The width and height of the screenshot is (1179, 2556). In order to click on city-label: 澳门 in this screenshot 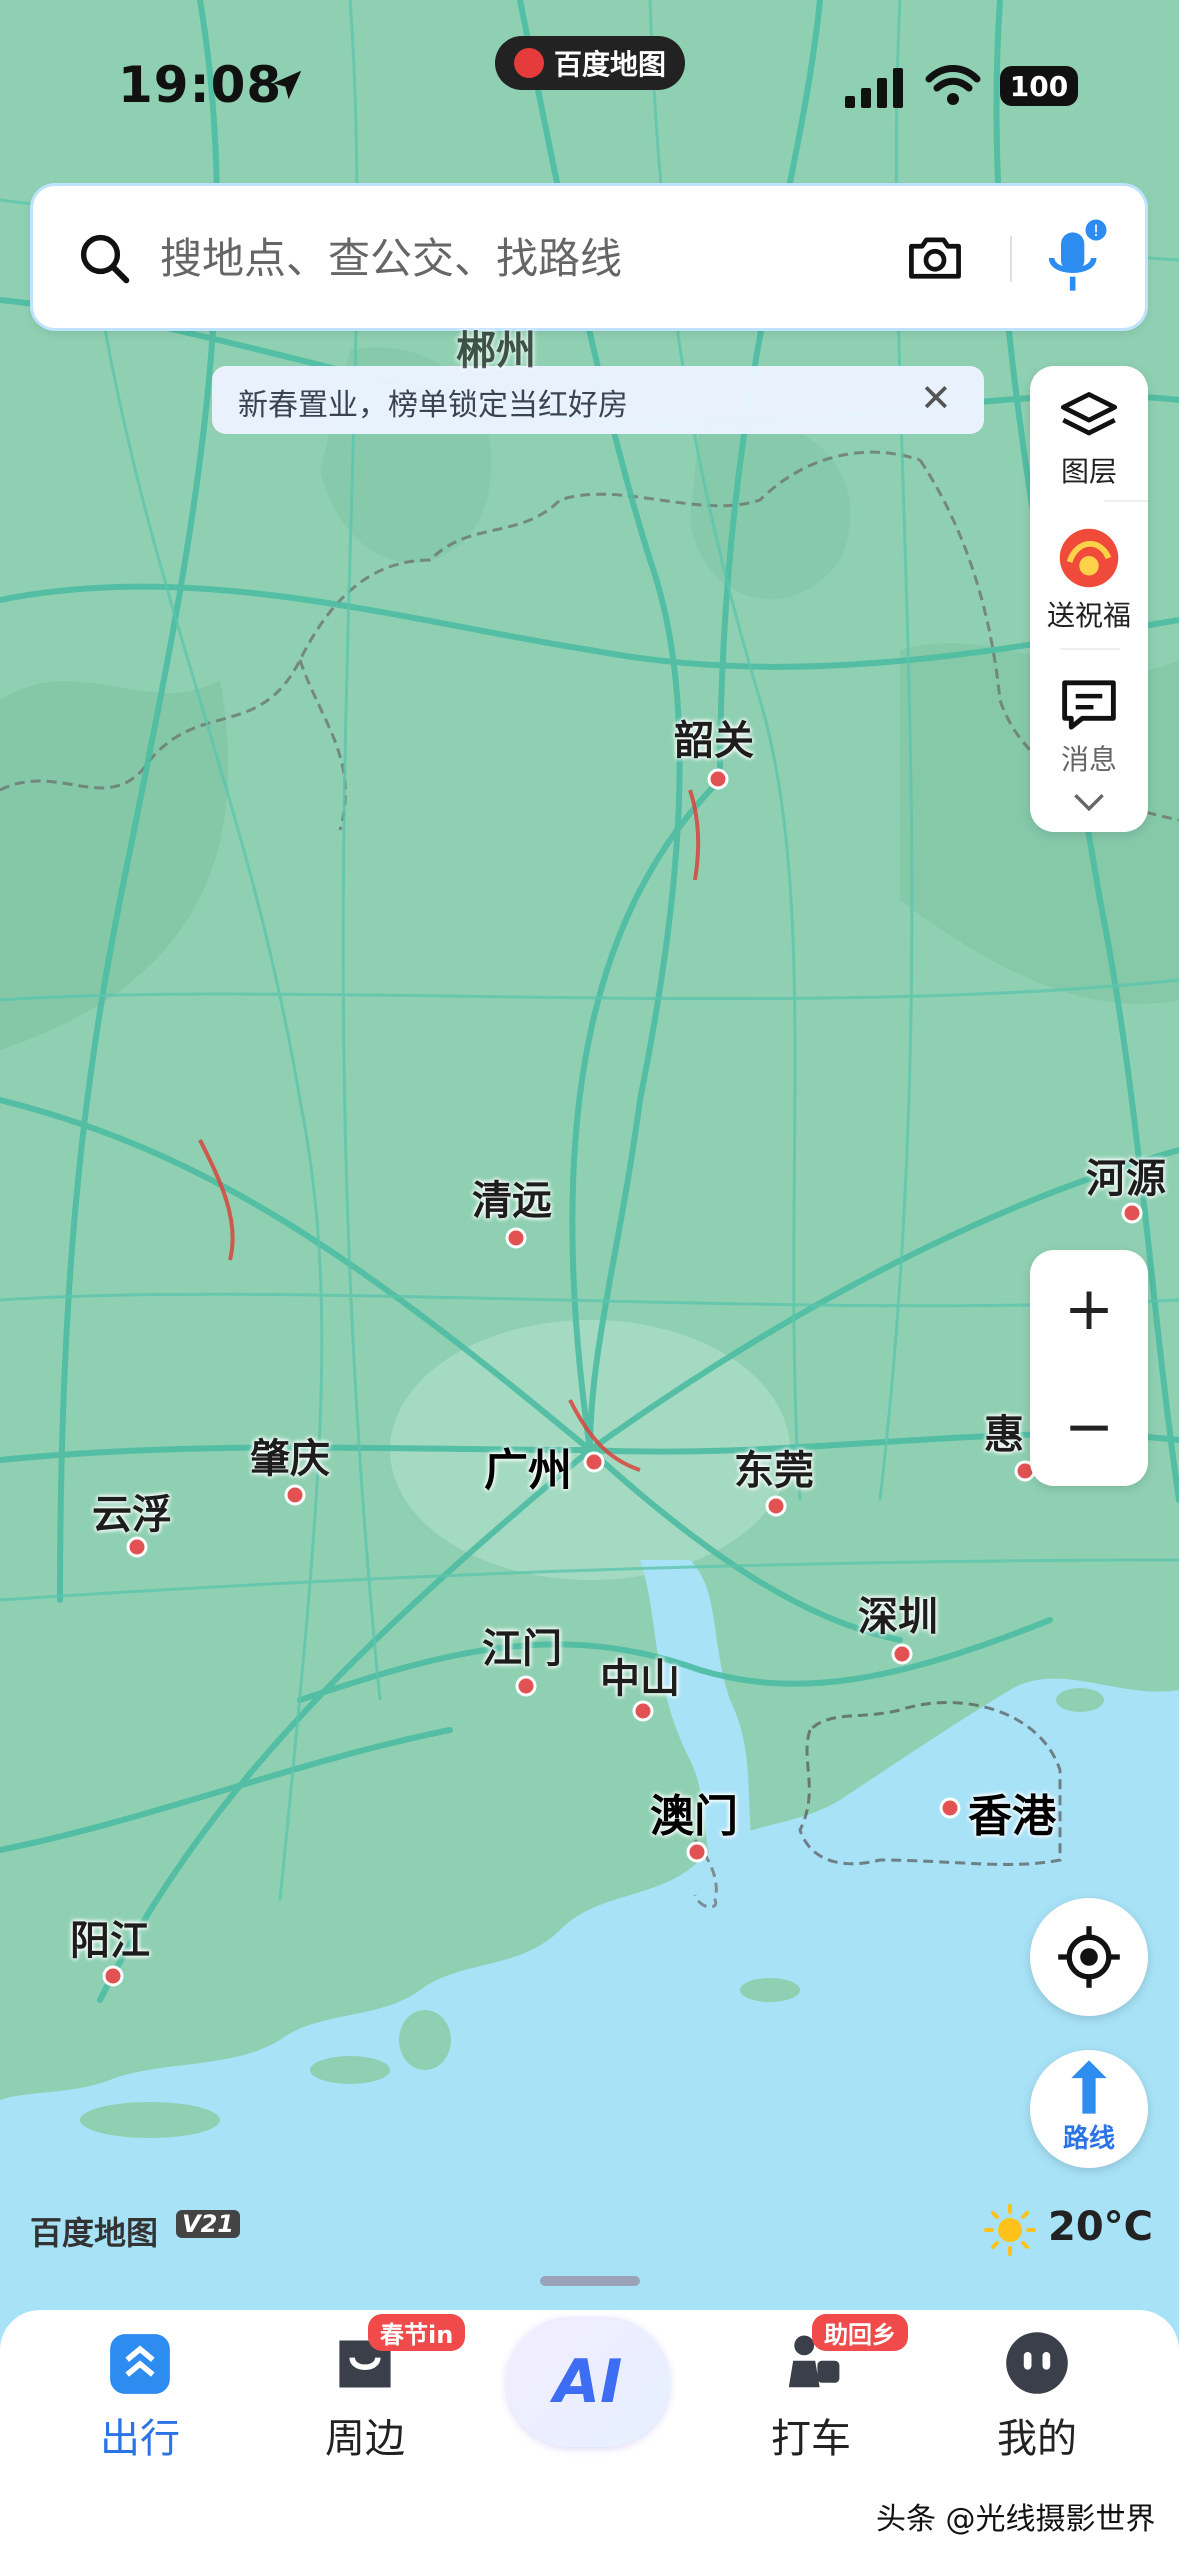, I will do `click(694, 1812)`.